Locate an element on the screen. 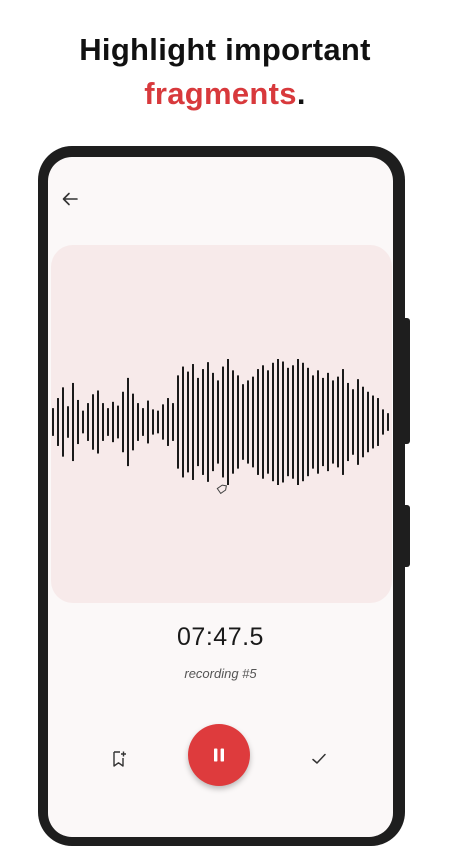  arrow-left-icon is located at coordinates (70, 199).